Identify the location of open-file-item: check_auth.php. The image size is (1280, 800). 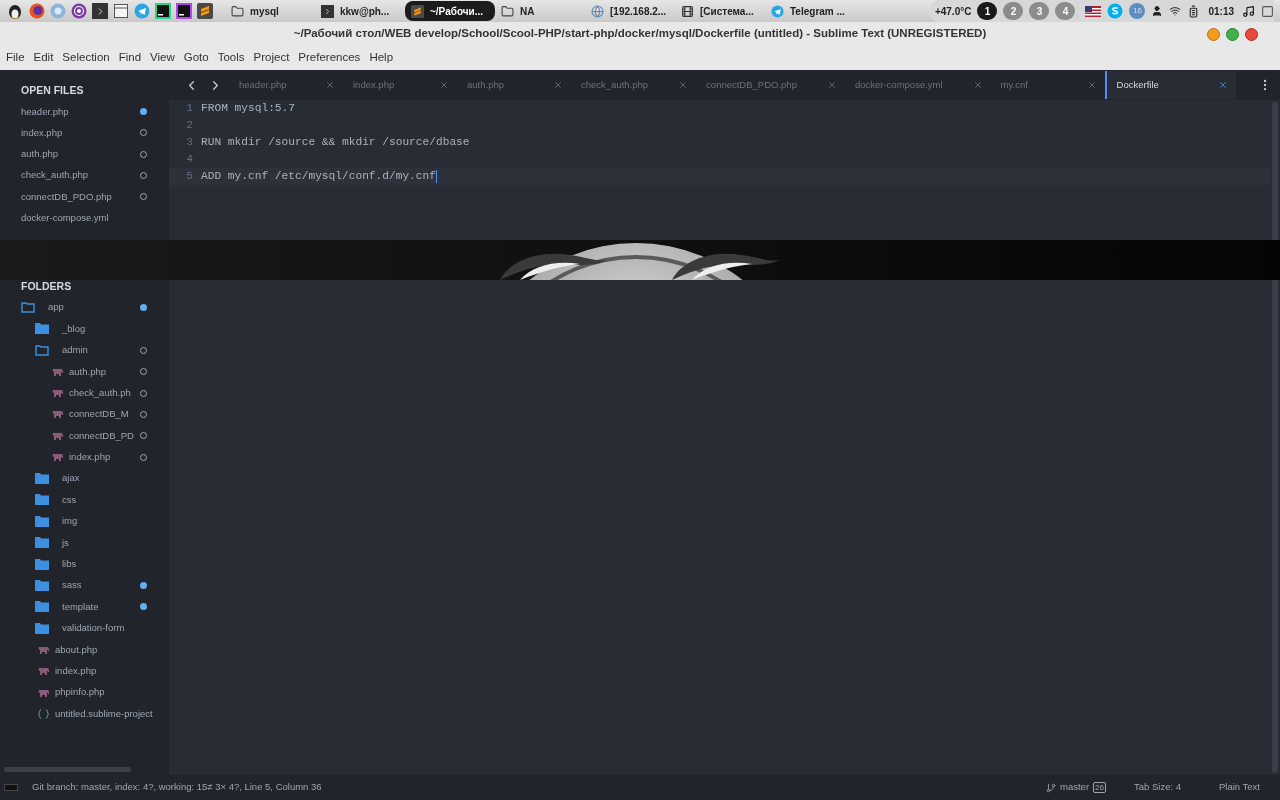
(84, 175).